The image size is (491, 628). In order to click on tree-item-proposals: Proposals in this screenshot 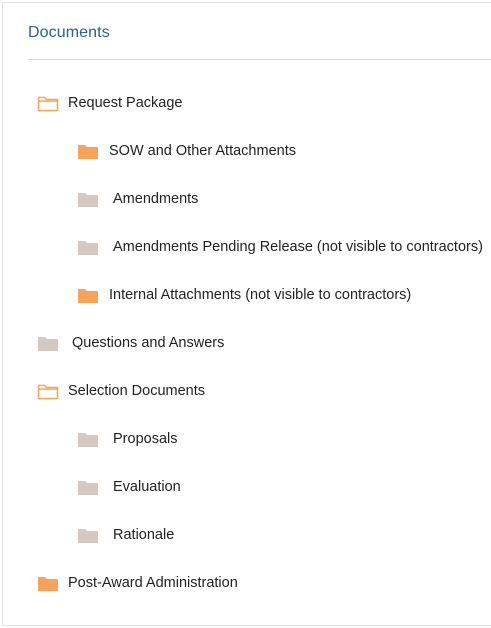, I will do `click(127, 439)`.